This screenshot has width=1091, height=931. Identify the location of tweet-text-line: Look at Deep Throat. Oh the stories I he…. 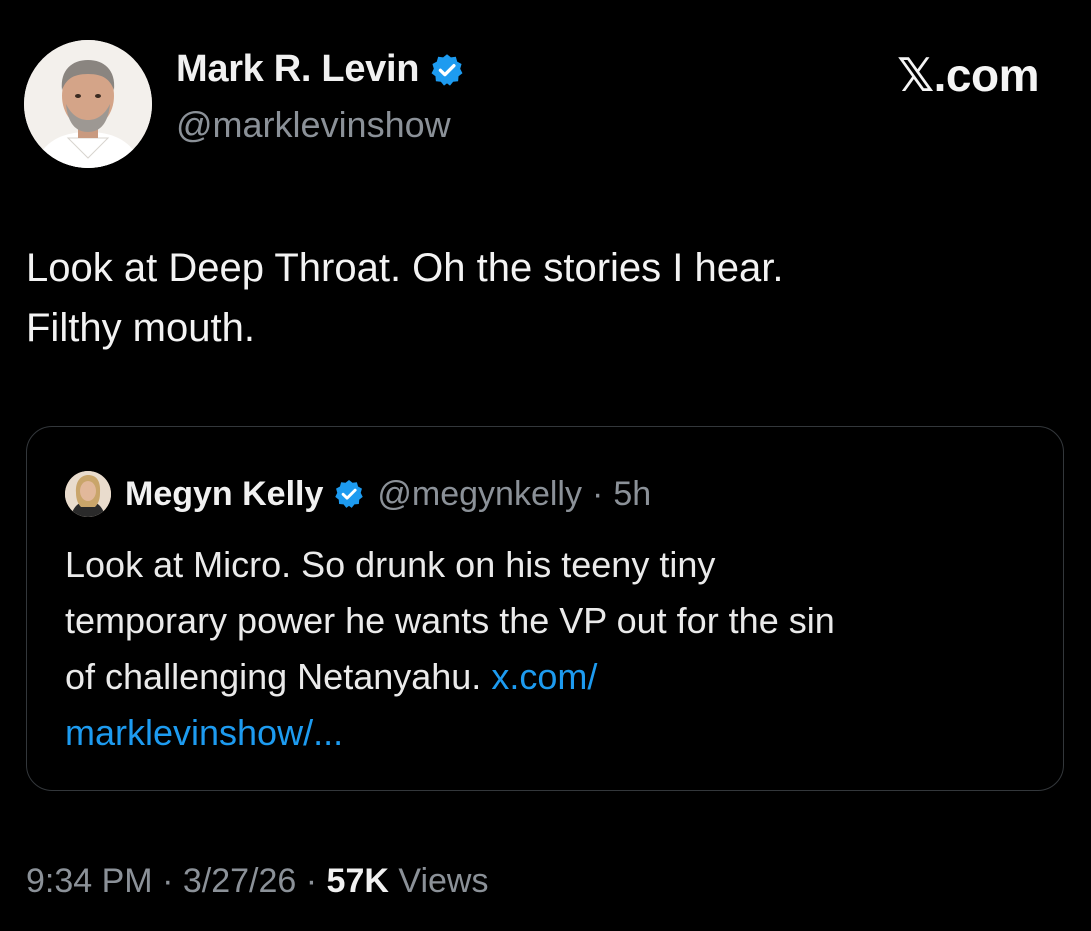
(405, 268).